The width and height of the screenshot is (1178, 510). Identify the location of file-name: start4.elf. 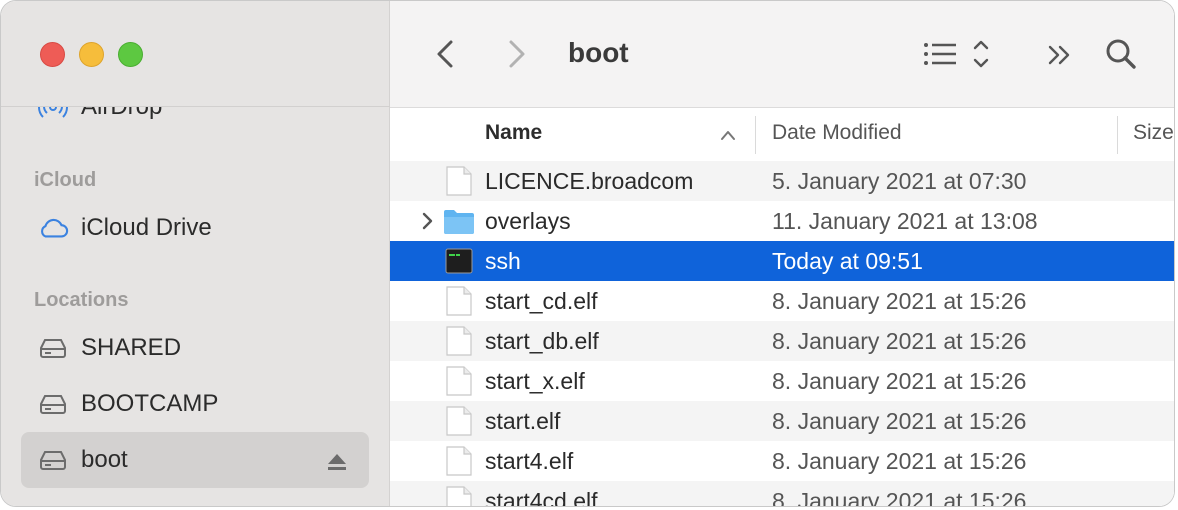
(529, 461).